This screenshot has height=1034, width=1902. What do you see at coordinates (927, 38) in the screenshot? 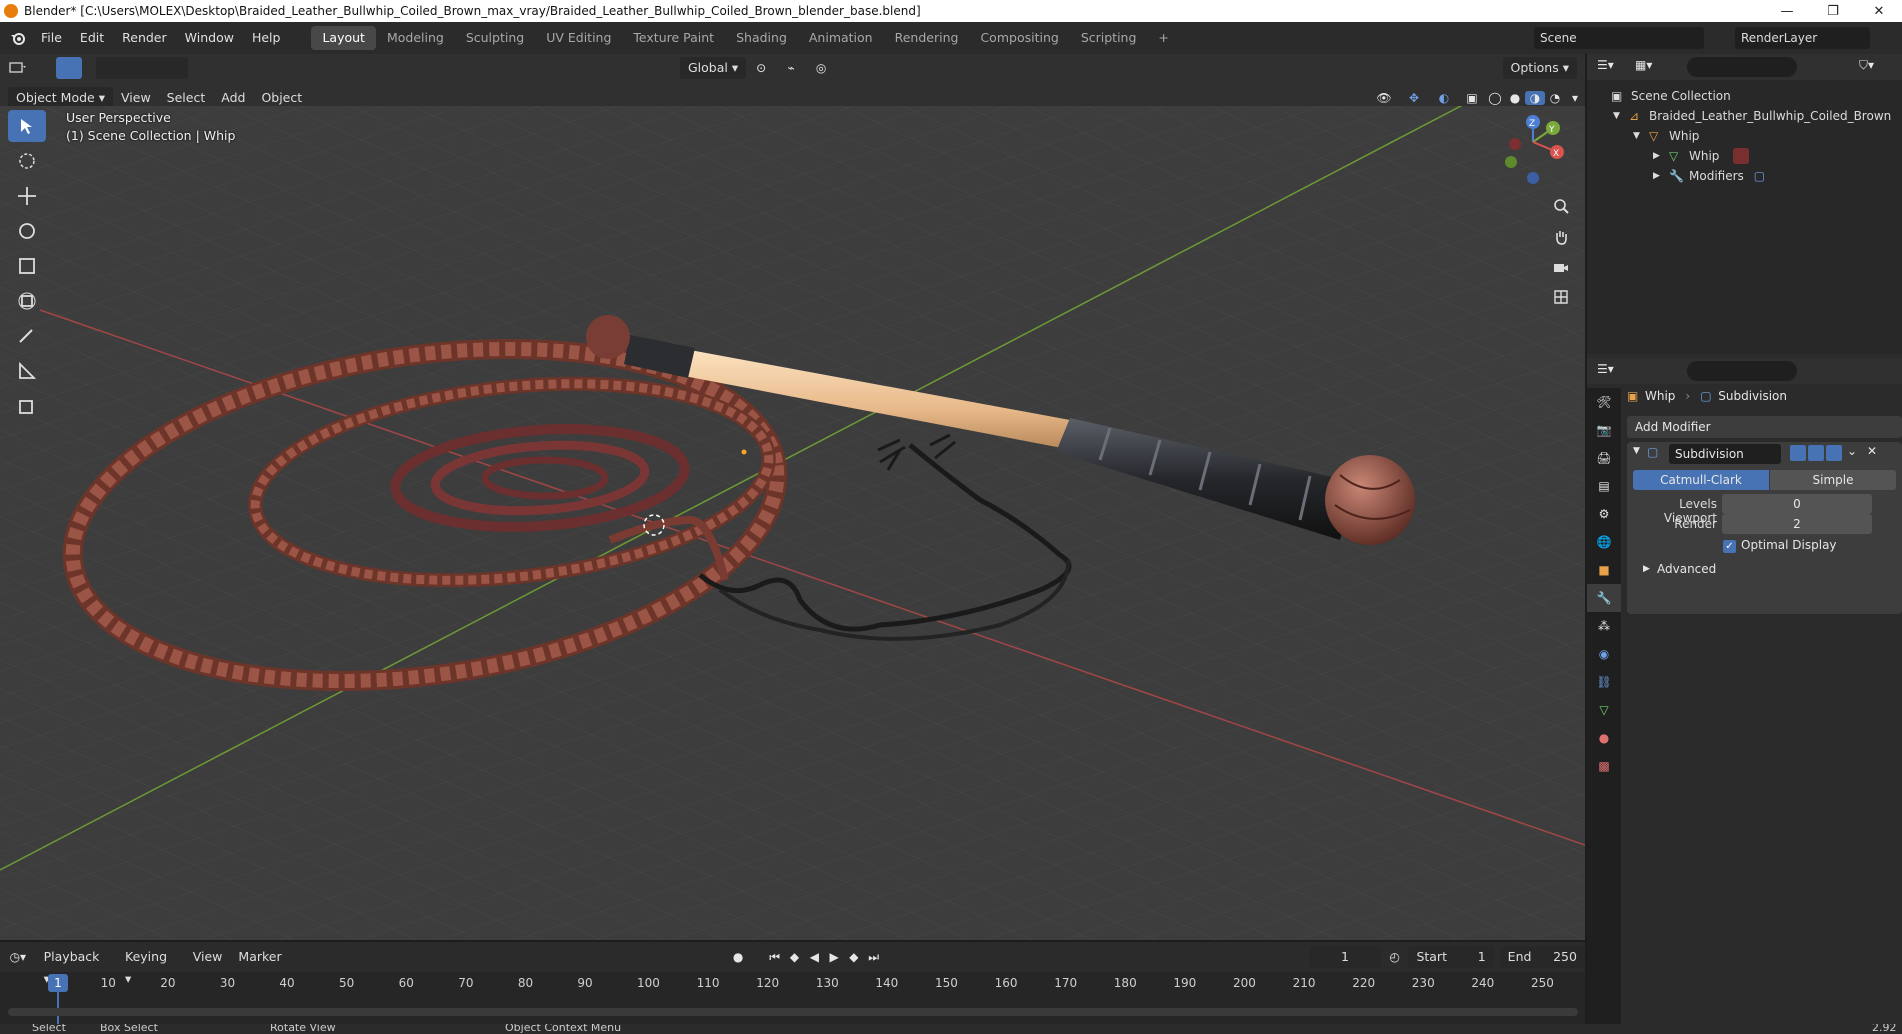
I see `tab-rendering: Rendering` at bounding box center [927, 38].